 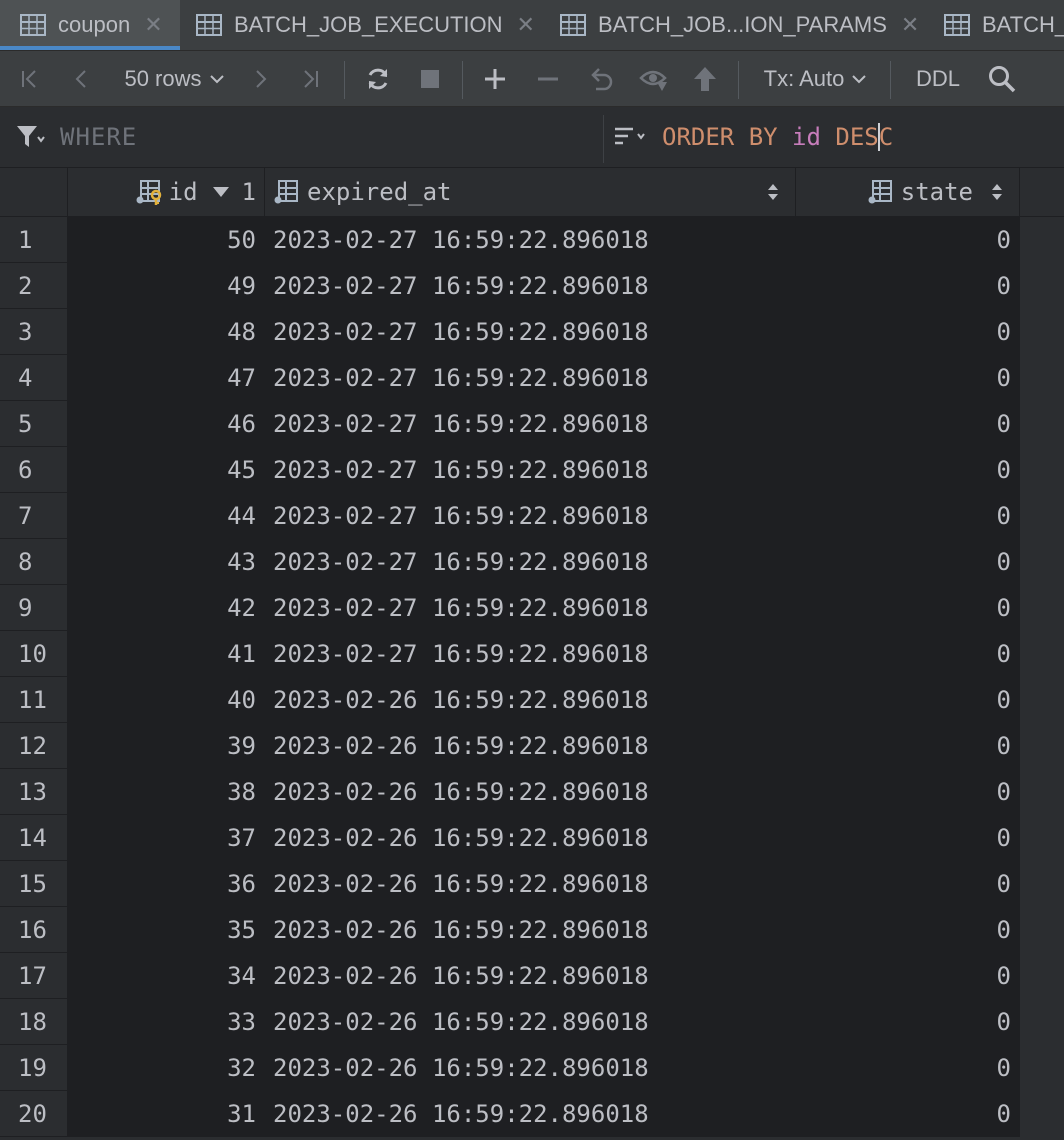 I want to click on first-page-icon, so click(x=30, y=78).